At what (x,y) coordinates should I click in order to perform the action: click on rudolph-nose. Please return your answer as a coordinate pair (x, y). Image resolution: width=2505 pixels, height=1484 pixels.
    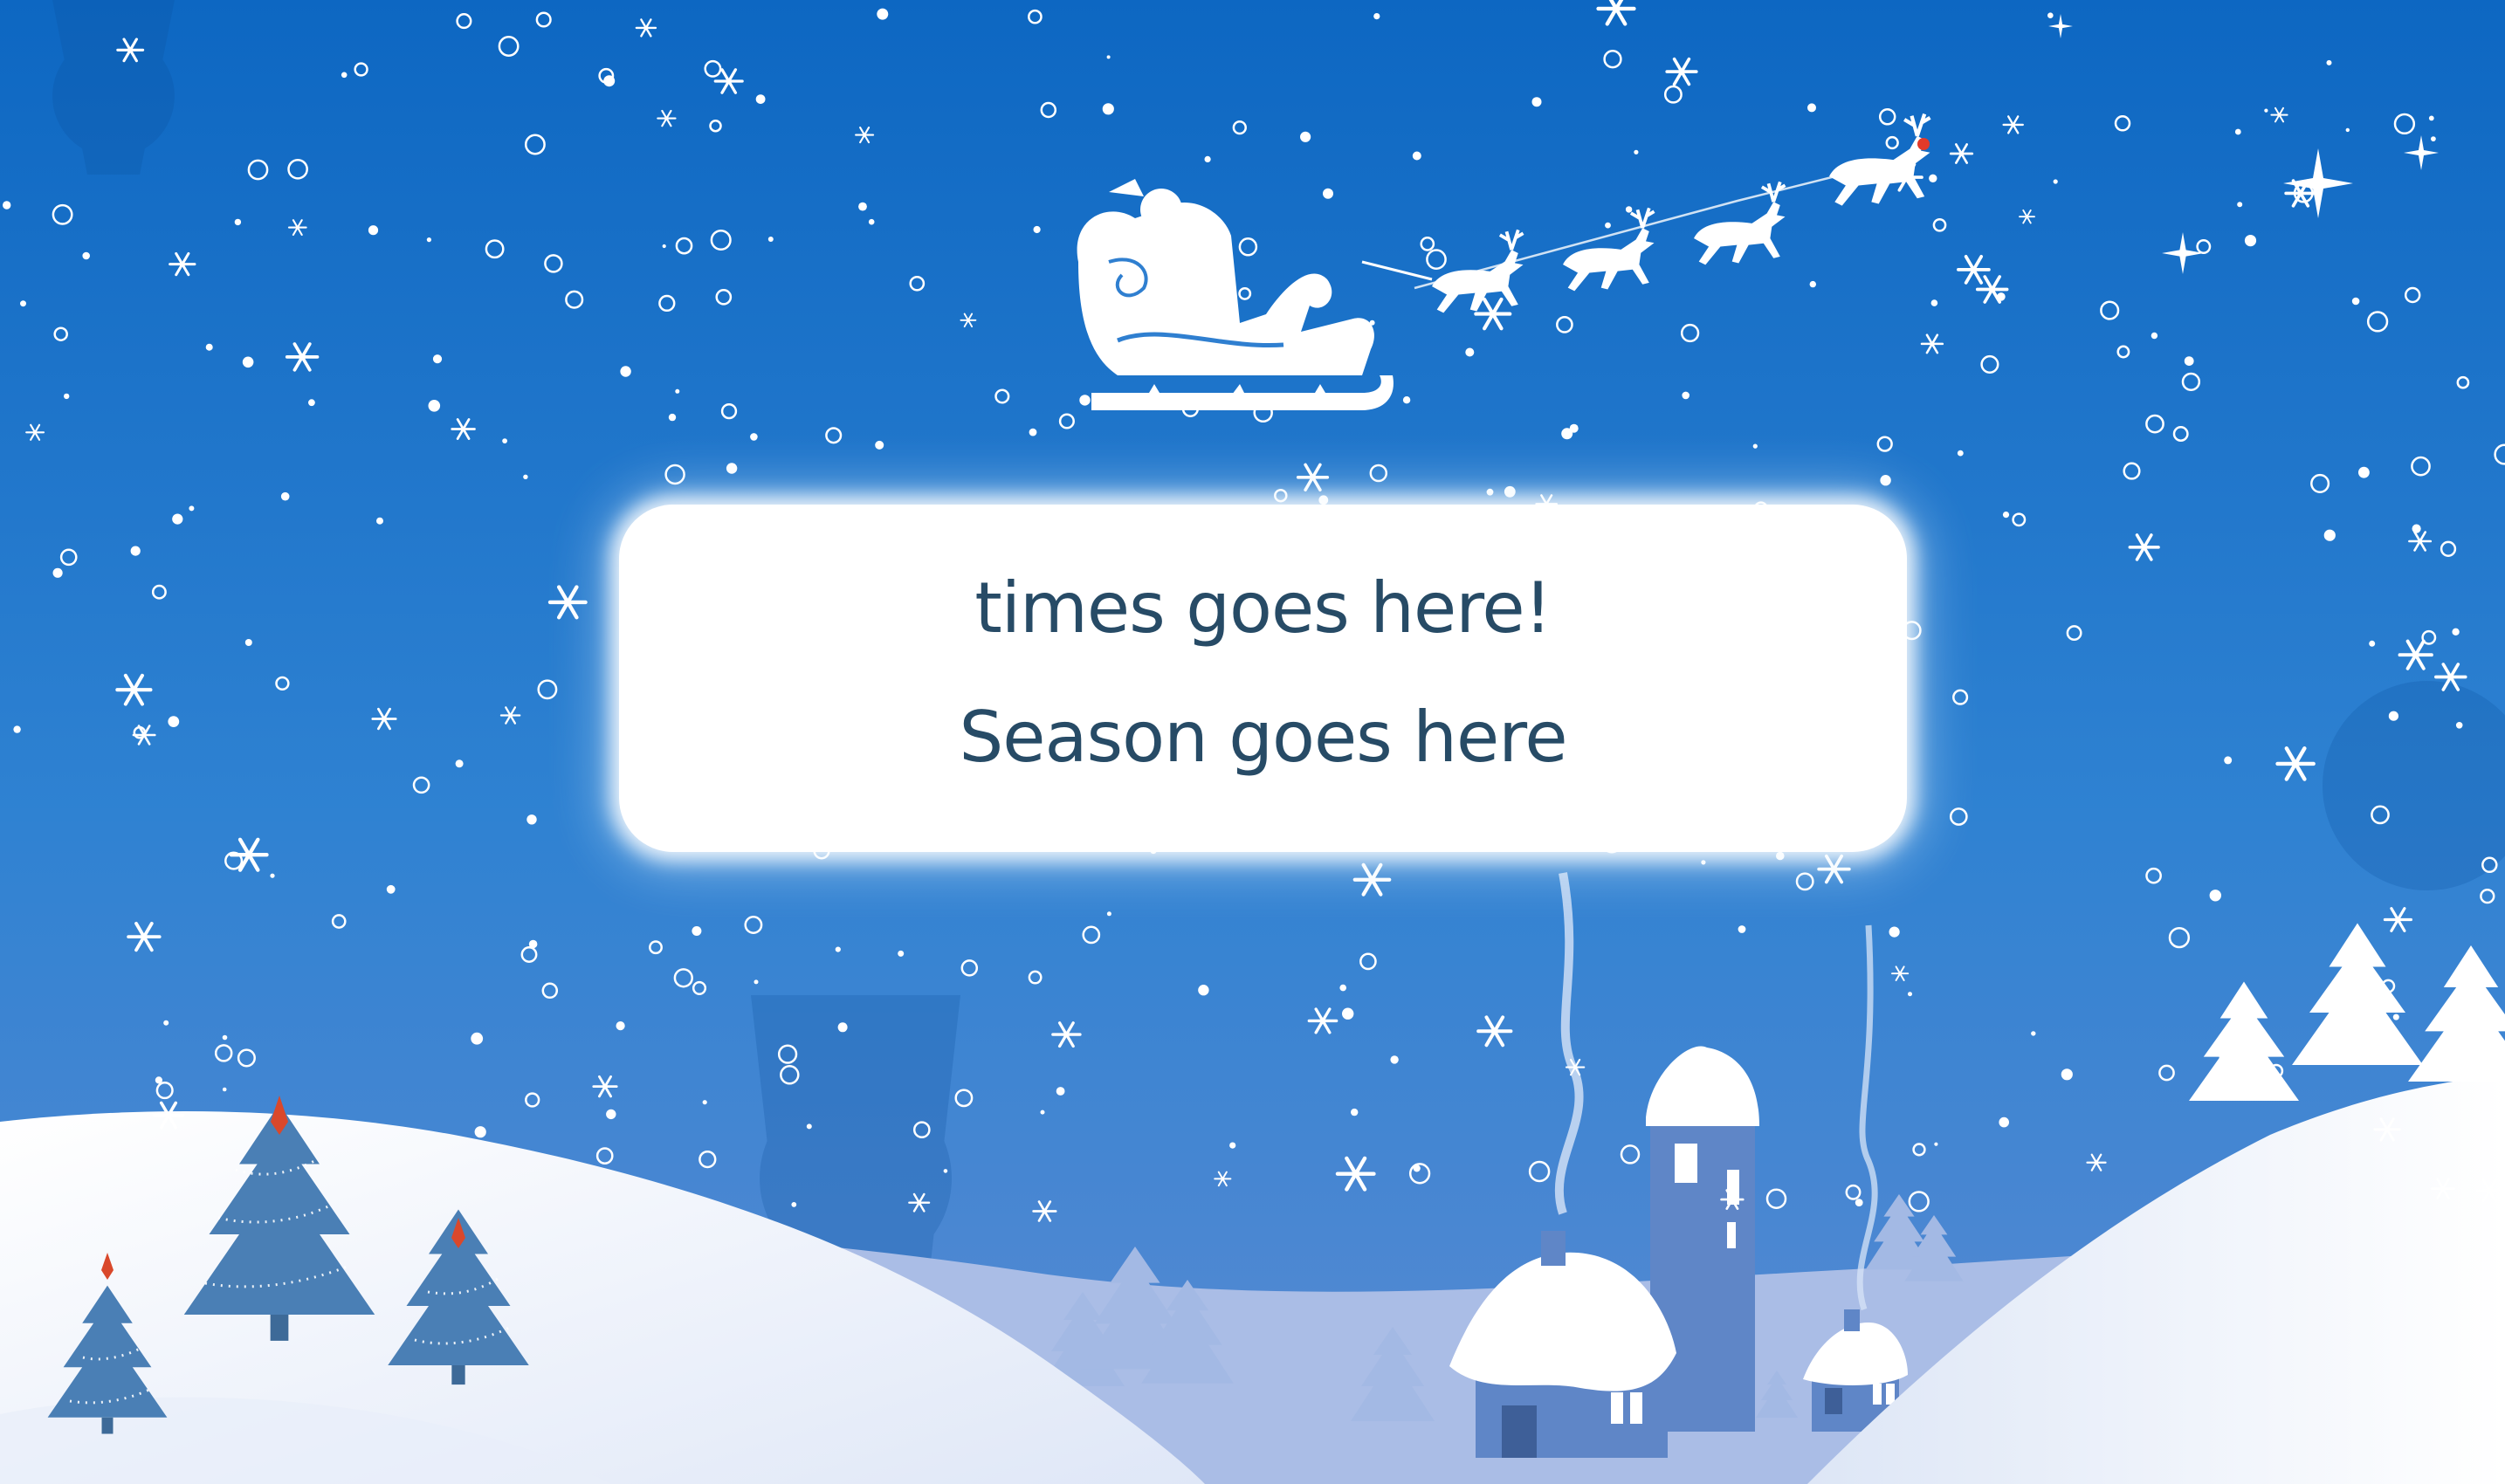
    Looking at the image, I should click on (1924, 144).